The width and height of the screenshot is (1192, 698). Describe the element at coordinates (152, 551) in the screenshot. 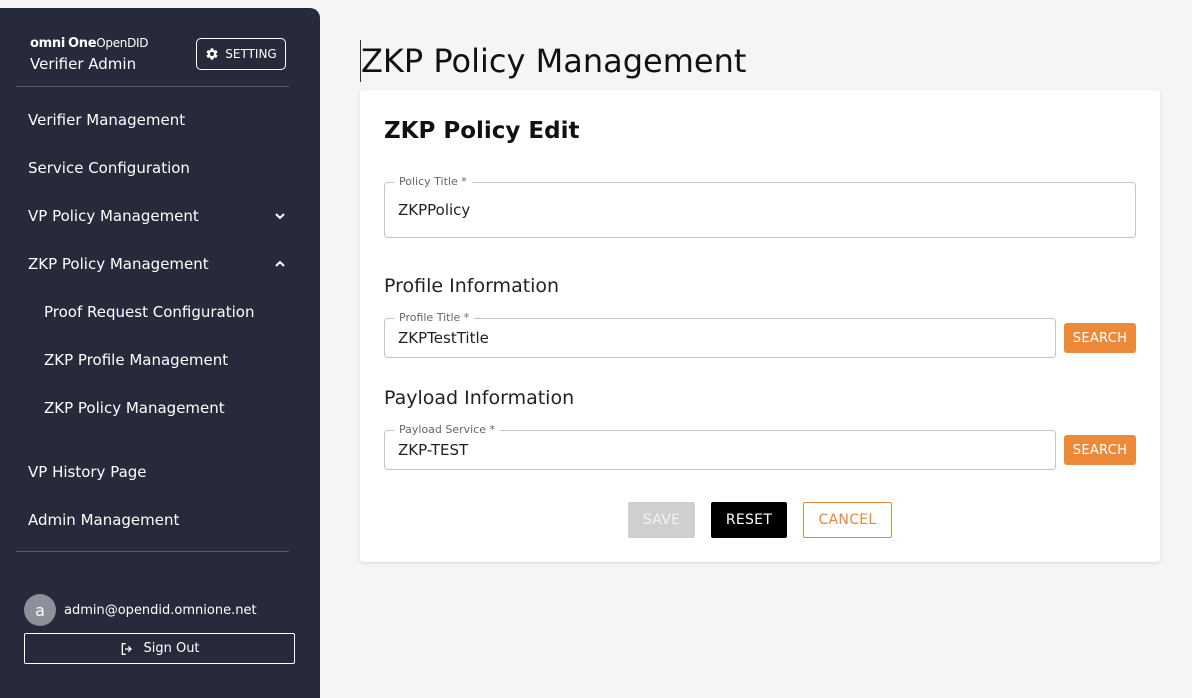

I see `sidebar-divider-bottom` at that location.